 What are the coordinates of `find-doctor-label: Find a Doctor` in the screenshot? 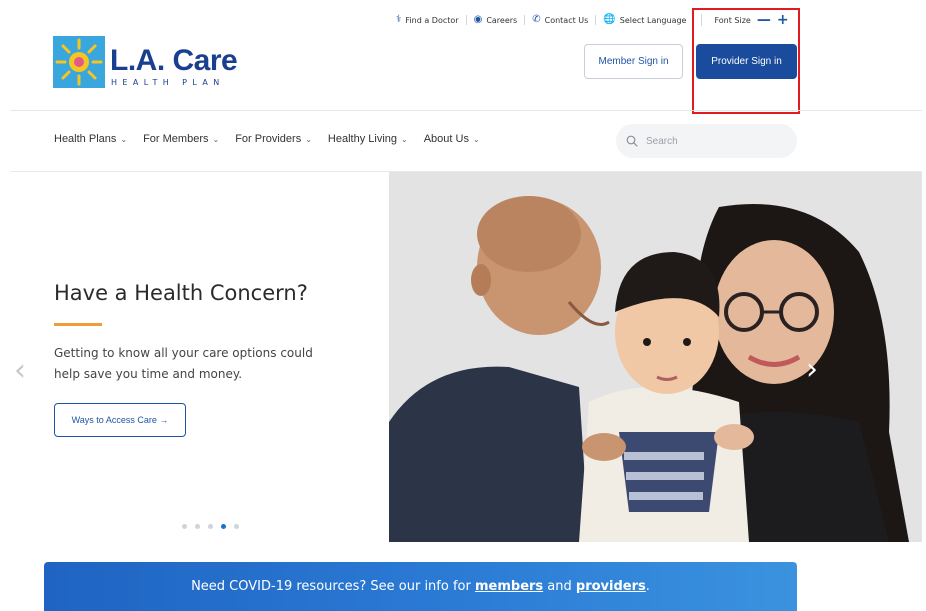 It's located at (432, 20).